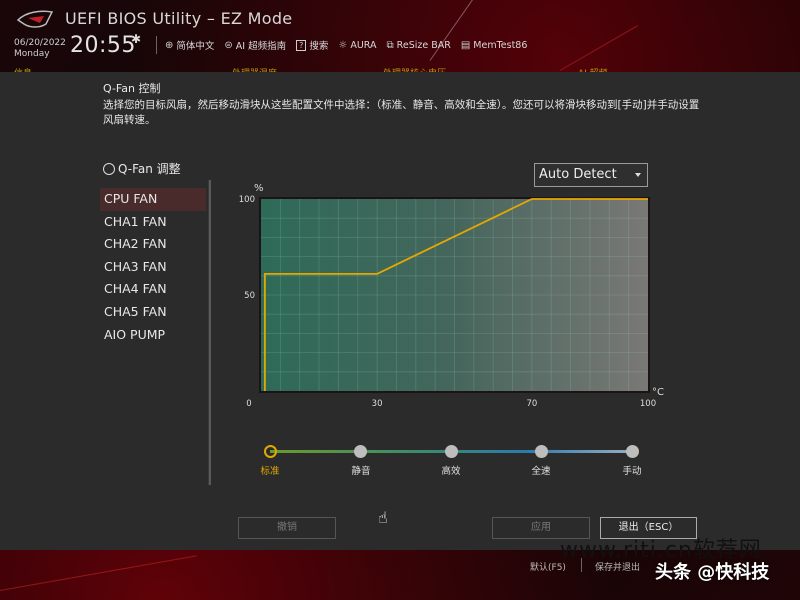 This screenshot has width=800, height=600. What do you see at coordinates (132, 88) in the screenshot?
I see `panel-title: Q-Fan 控制` at bounding box center [132, 88].